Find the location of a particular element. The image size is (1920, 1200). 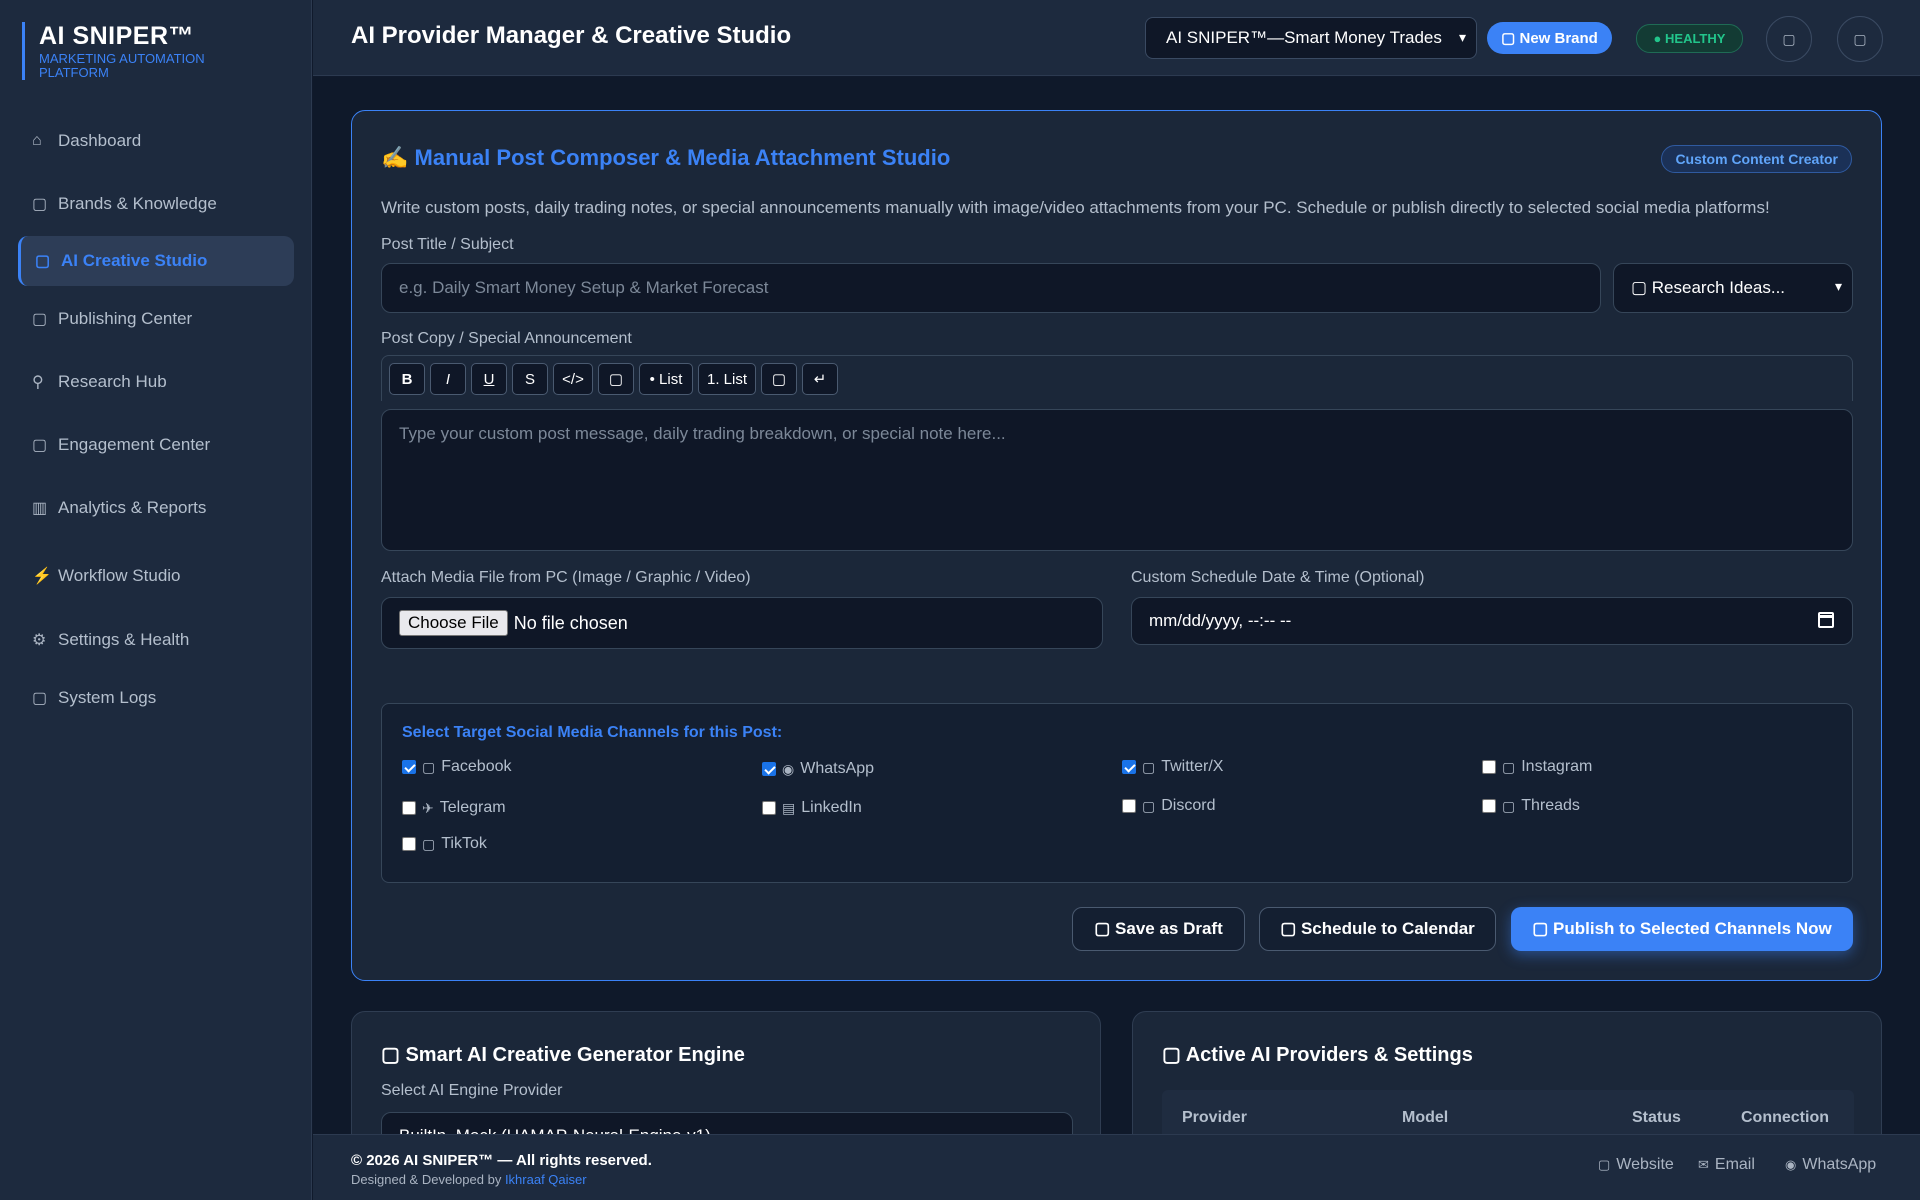

instagram-icon: ▢ is located at coordinates (1509, 766).